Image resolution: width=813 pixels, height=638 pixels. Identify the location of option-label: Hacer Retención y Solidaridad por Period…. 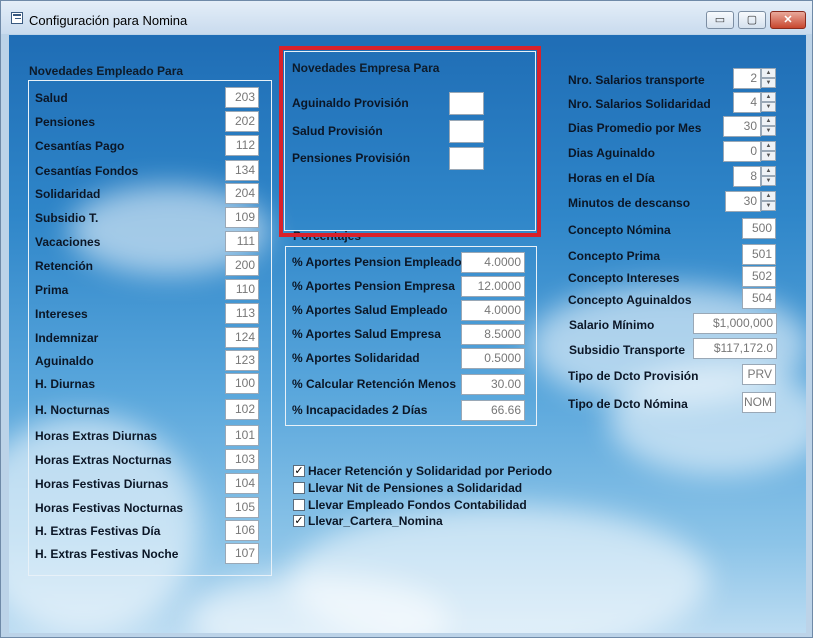
(430, 471).